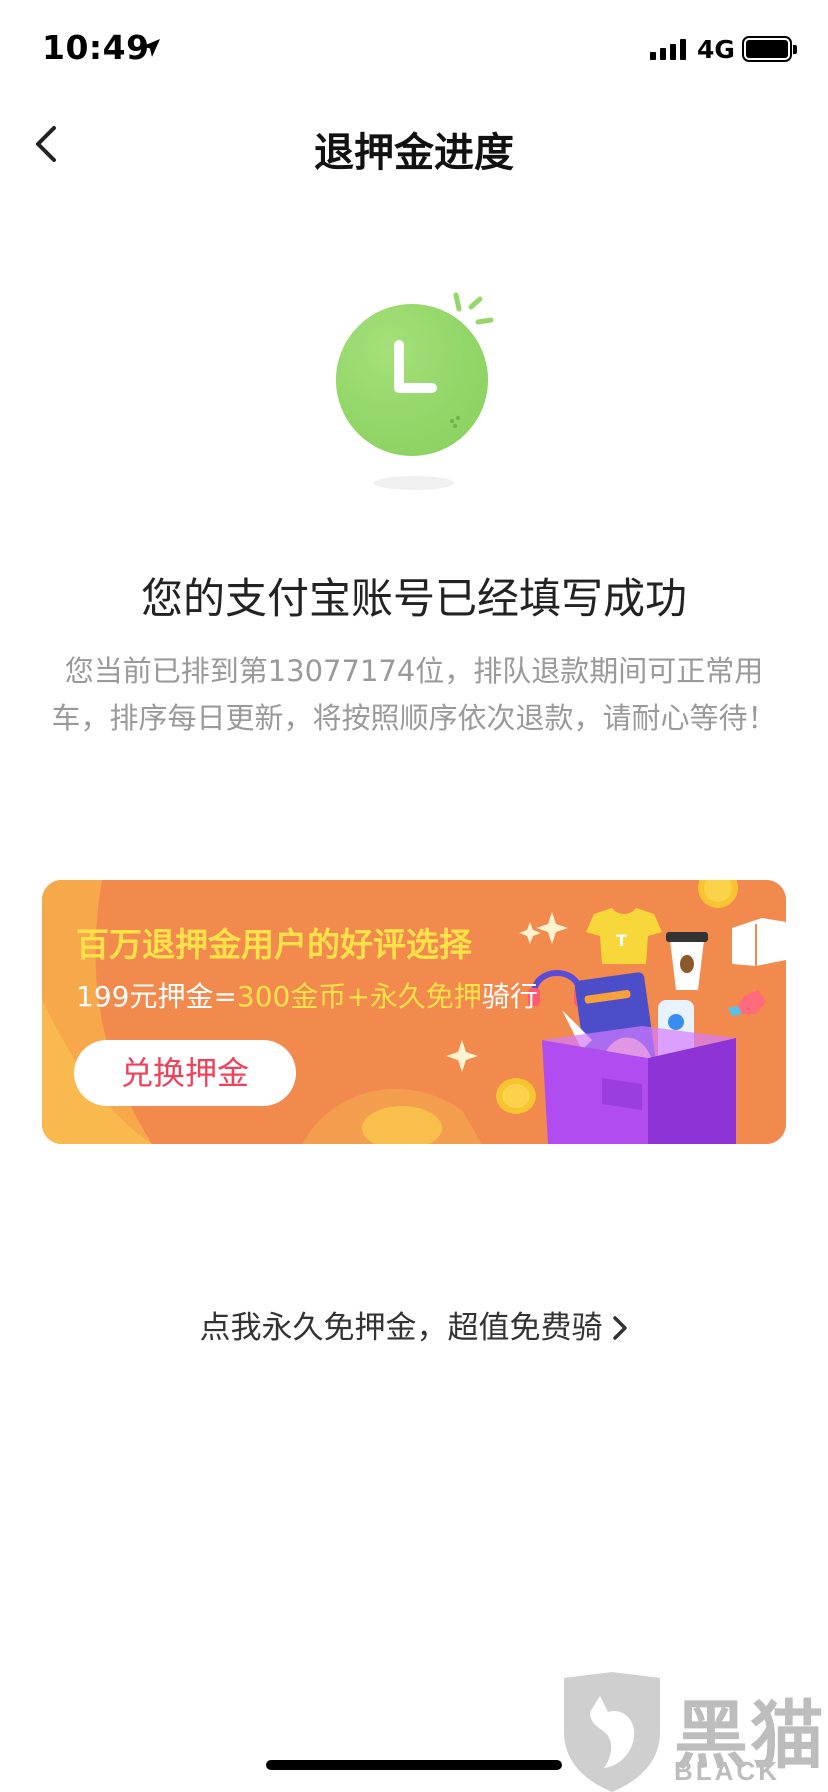 Image resolution: width=828 pixels, height=1792 pixels. I want to click on chevron-right-icon, so click(619, 1327).